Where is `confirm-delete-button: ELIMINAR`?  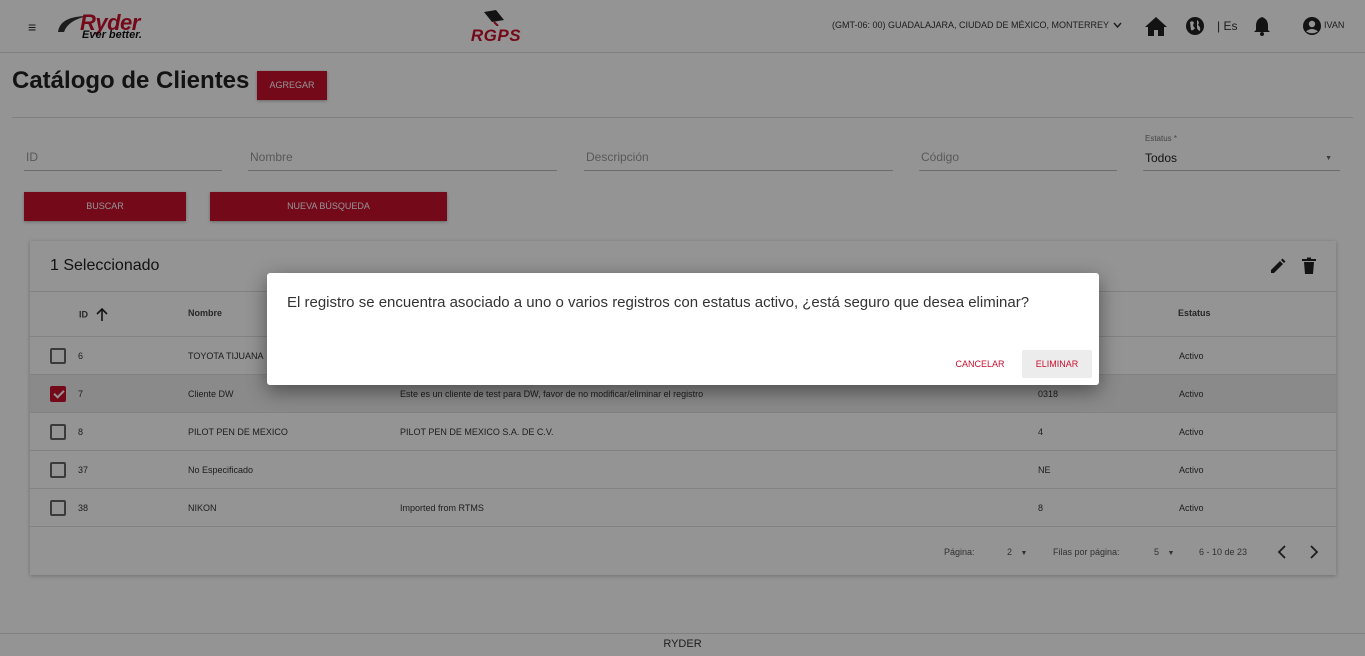
confirm-delete-button: ELIMINAR is located at coordinates (1057, 364).